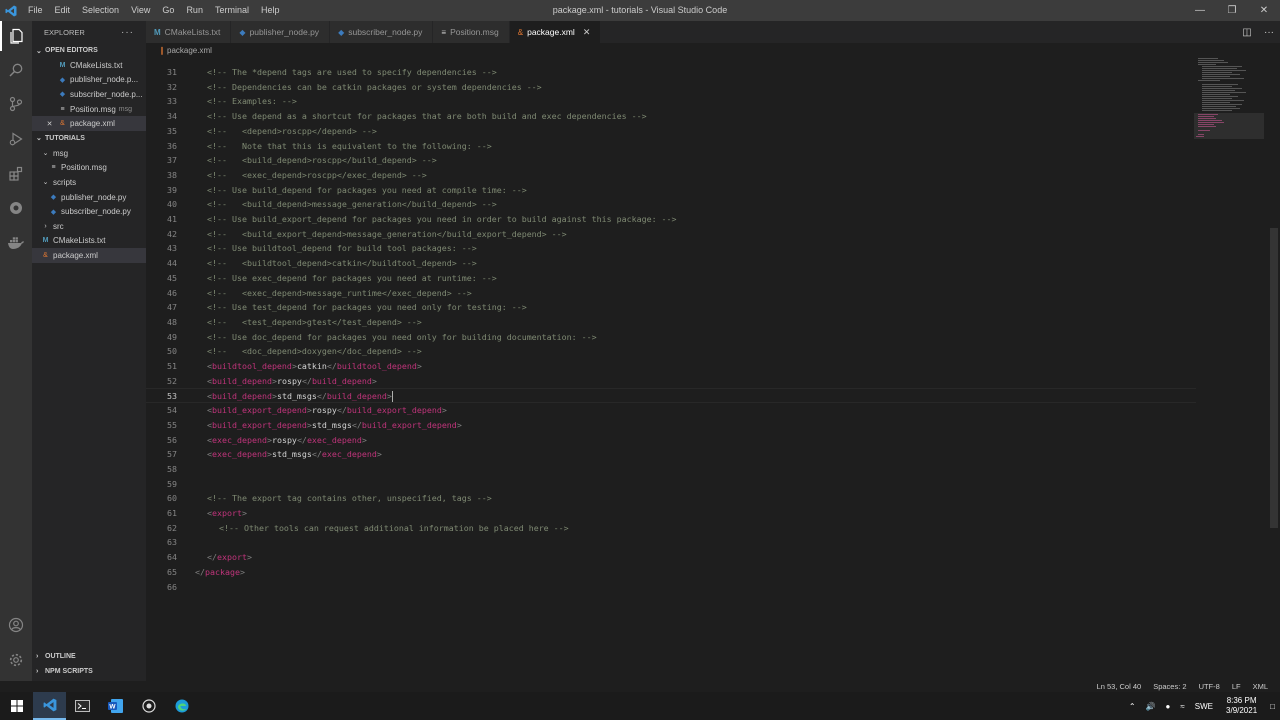 This screenshot has height=720, width=1280. What do you see at coordinates (671, 587) in the screenshot?
I see `code-line: 66` at bounding box center [671, 587].